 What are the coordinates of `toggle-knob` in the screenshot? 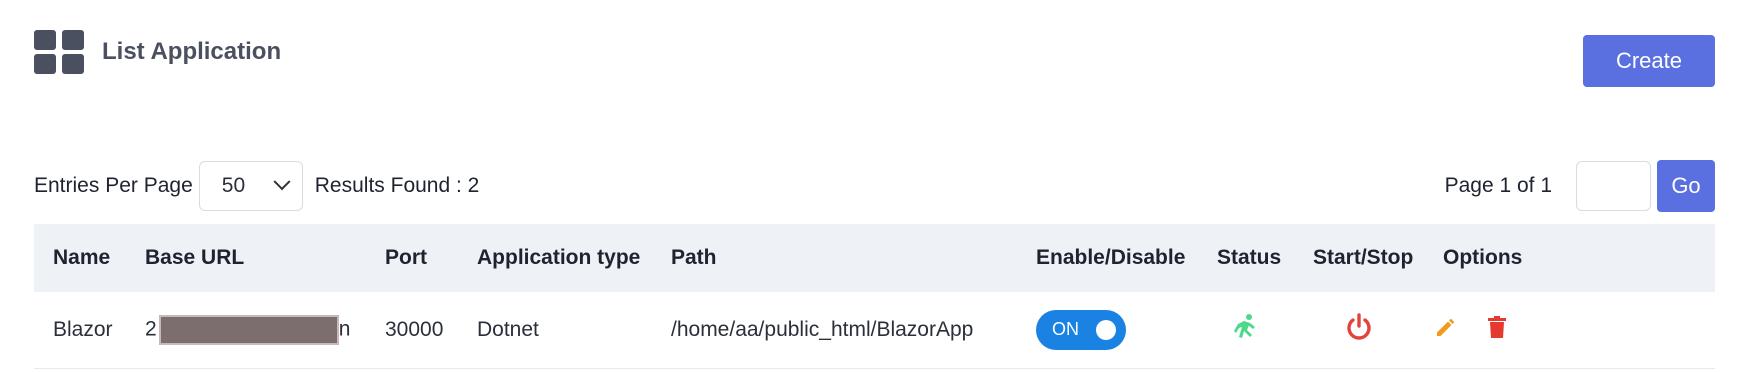 It's located at (1106, 329).